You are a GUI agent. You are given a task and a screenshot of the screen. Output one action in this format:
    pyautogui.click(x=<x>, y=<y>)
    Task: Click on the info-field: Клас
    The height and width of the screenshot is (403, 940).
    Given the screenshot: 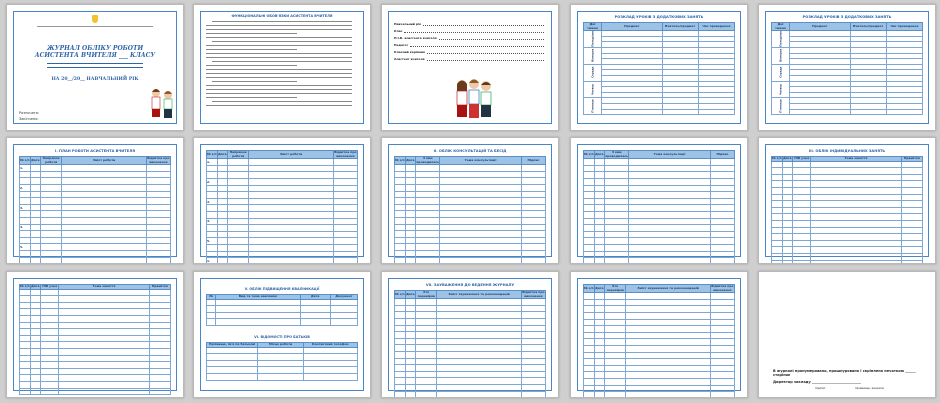 What is the action you would take?
    pyautogui.click(x=469, y=29)
    